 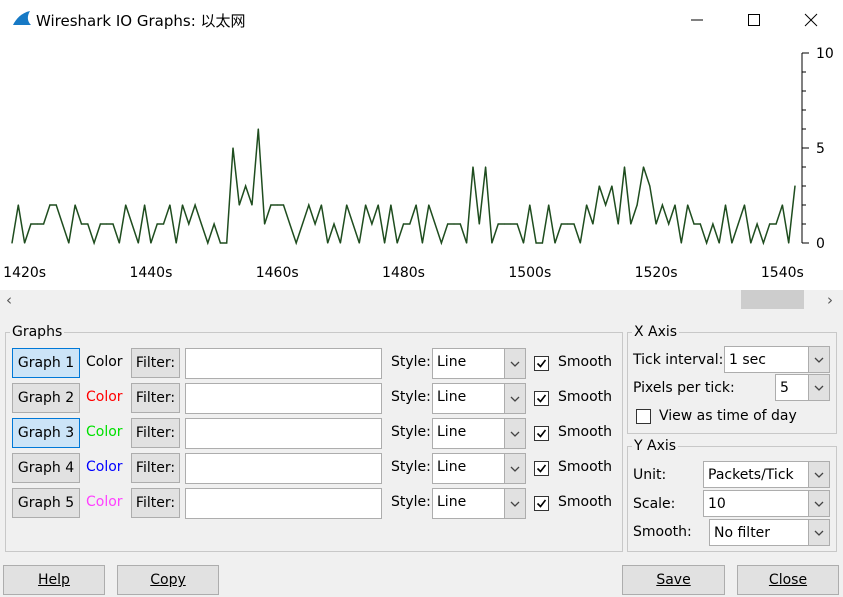 What do you see at coordinates (541, 433) in the screenshot?
I see `graph-3-smooth-checkbox` at bounding box center [541, 433].